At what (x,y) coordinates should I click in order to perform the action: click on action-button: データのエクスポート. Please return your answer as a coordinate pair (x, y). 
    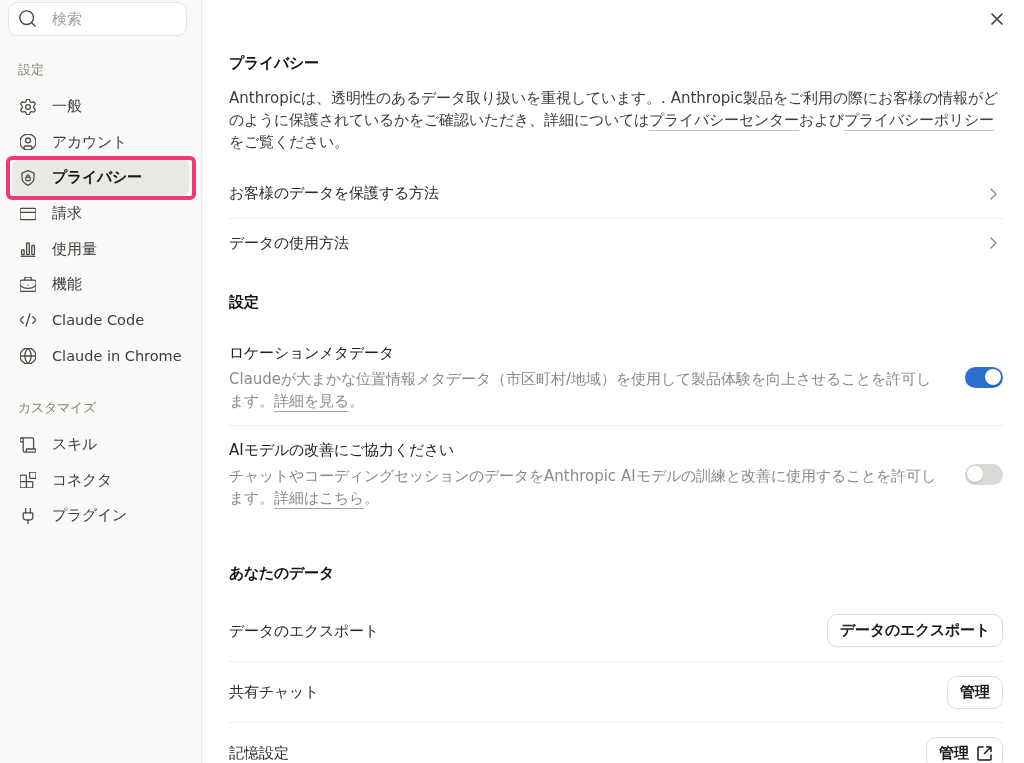
    Looking at the image, I should click on (915, 630).